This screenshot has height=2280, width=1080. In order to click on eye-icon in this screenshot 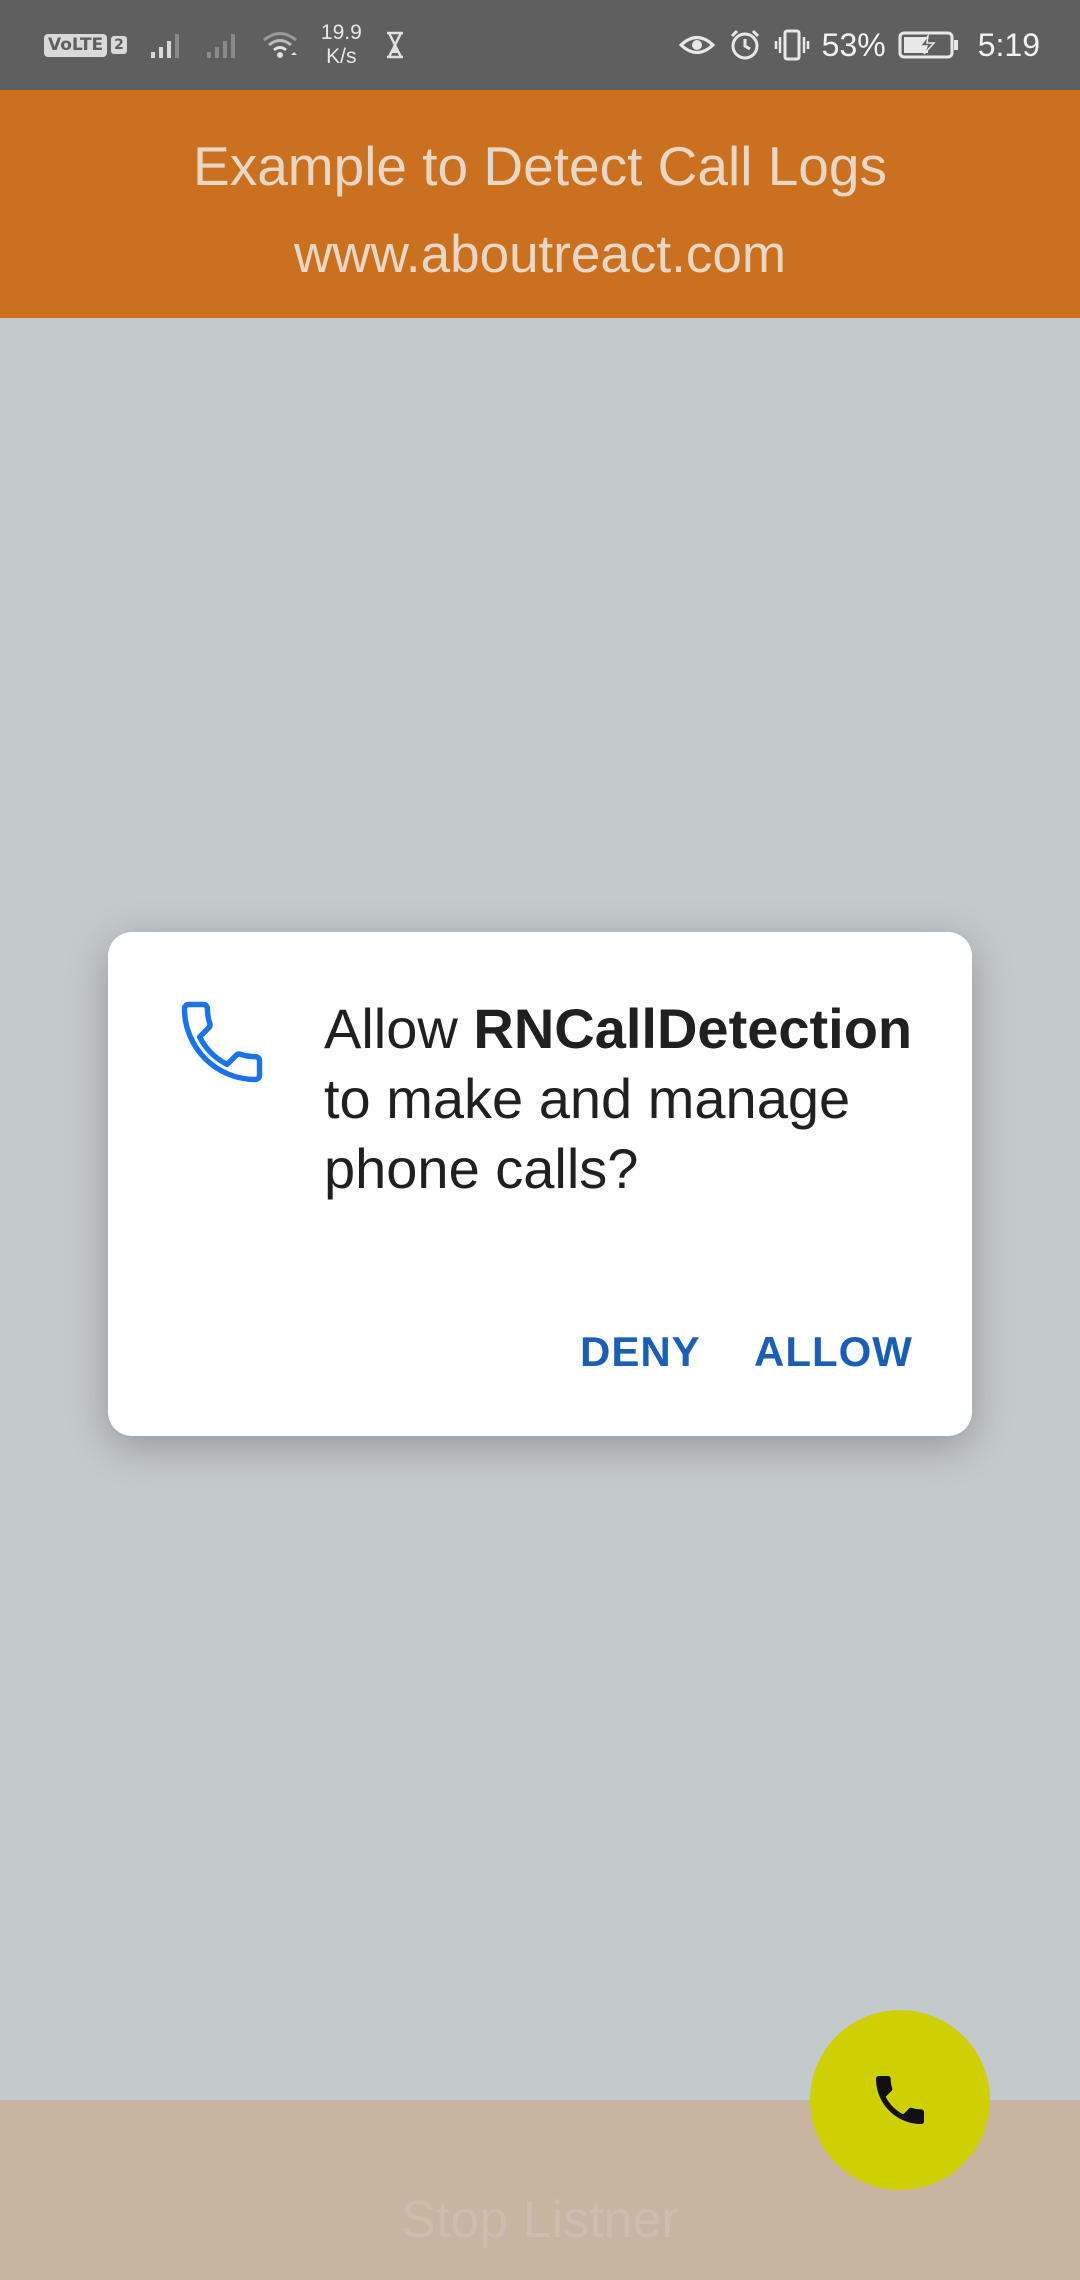, I will do `click(697, 45)`.